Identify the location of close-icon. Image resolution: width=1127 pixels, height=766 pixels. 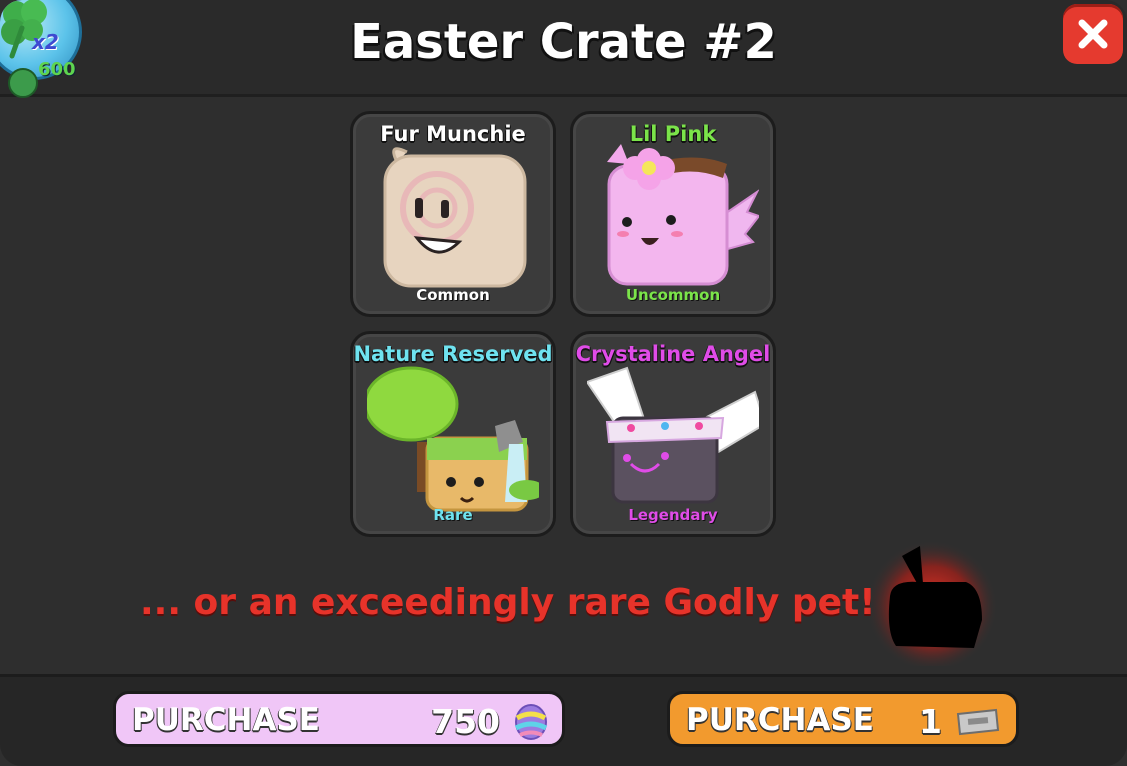
(1093, 34).